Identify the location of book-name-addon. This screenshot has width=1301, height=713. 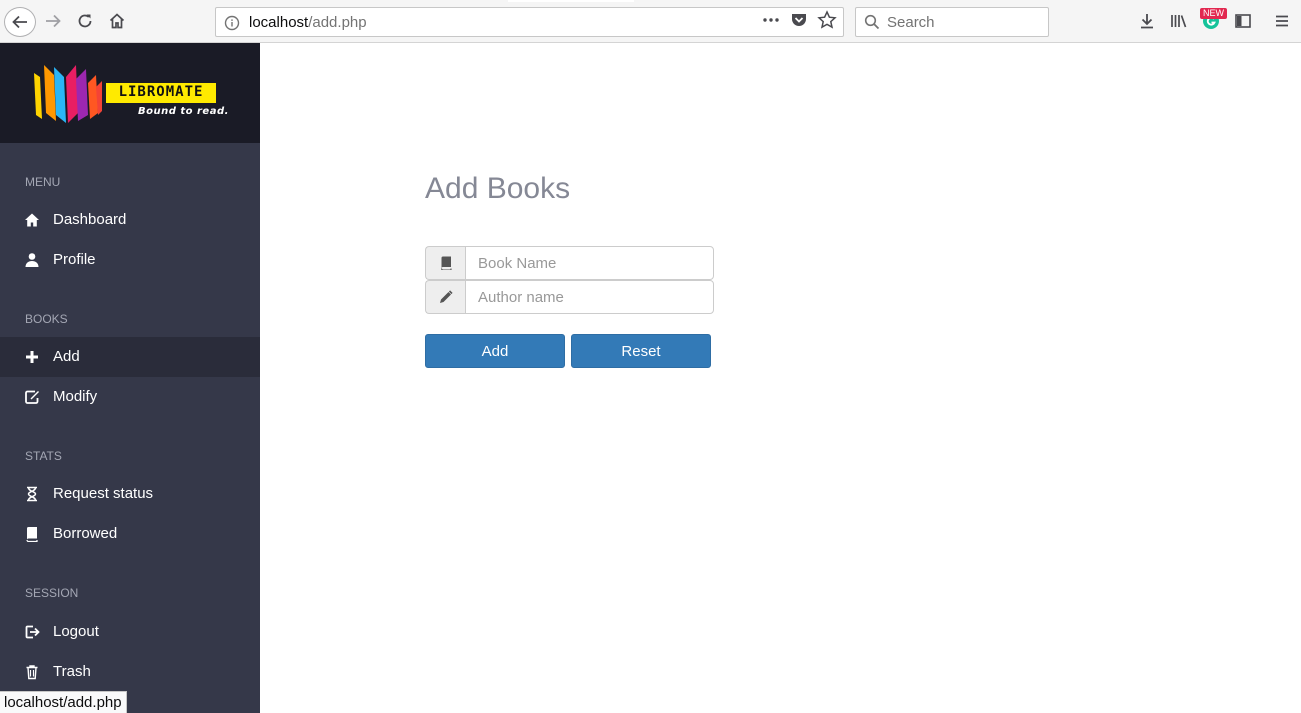
(445, 263).